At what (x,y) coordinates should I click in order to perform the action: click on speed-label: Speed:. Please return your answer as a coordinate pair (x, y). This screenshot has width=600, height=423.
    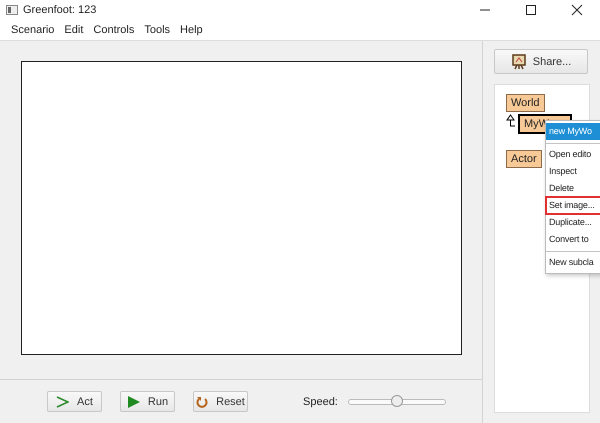
    Looking at the image, I should click on (320, 402).